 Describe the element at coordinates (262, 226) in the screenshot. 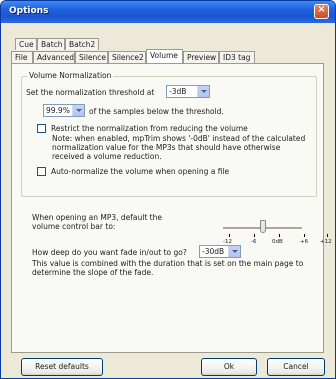

I see `volume-slider-thumb` at that location.